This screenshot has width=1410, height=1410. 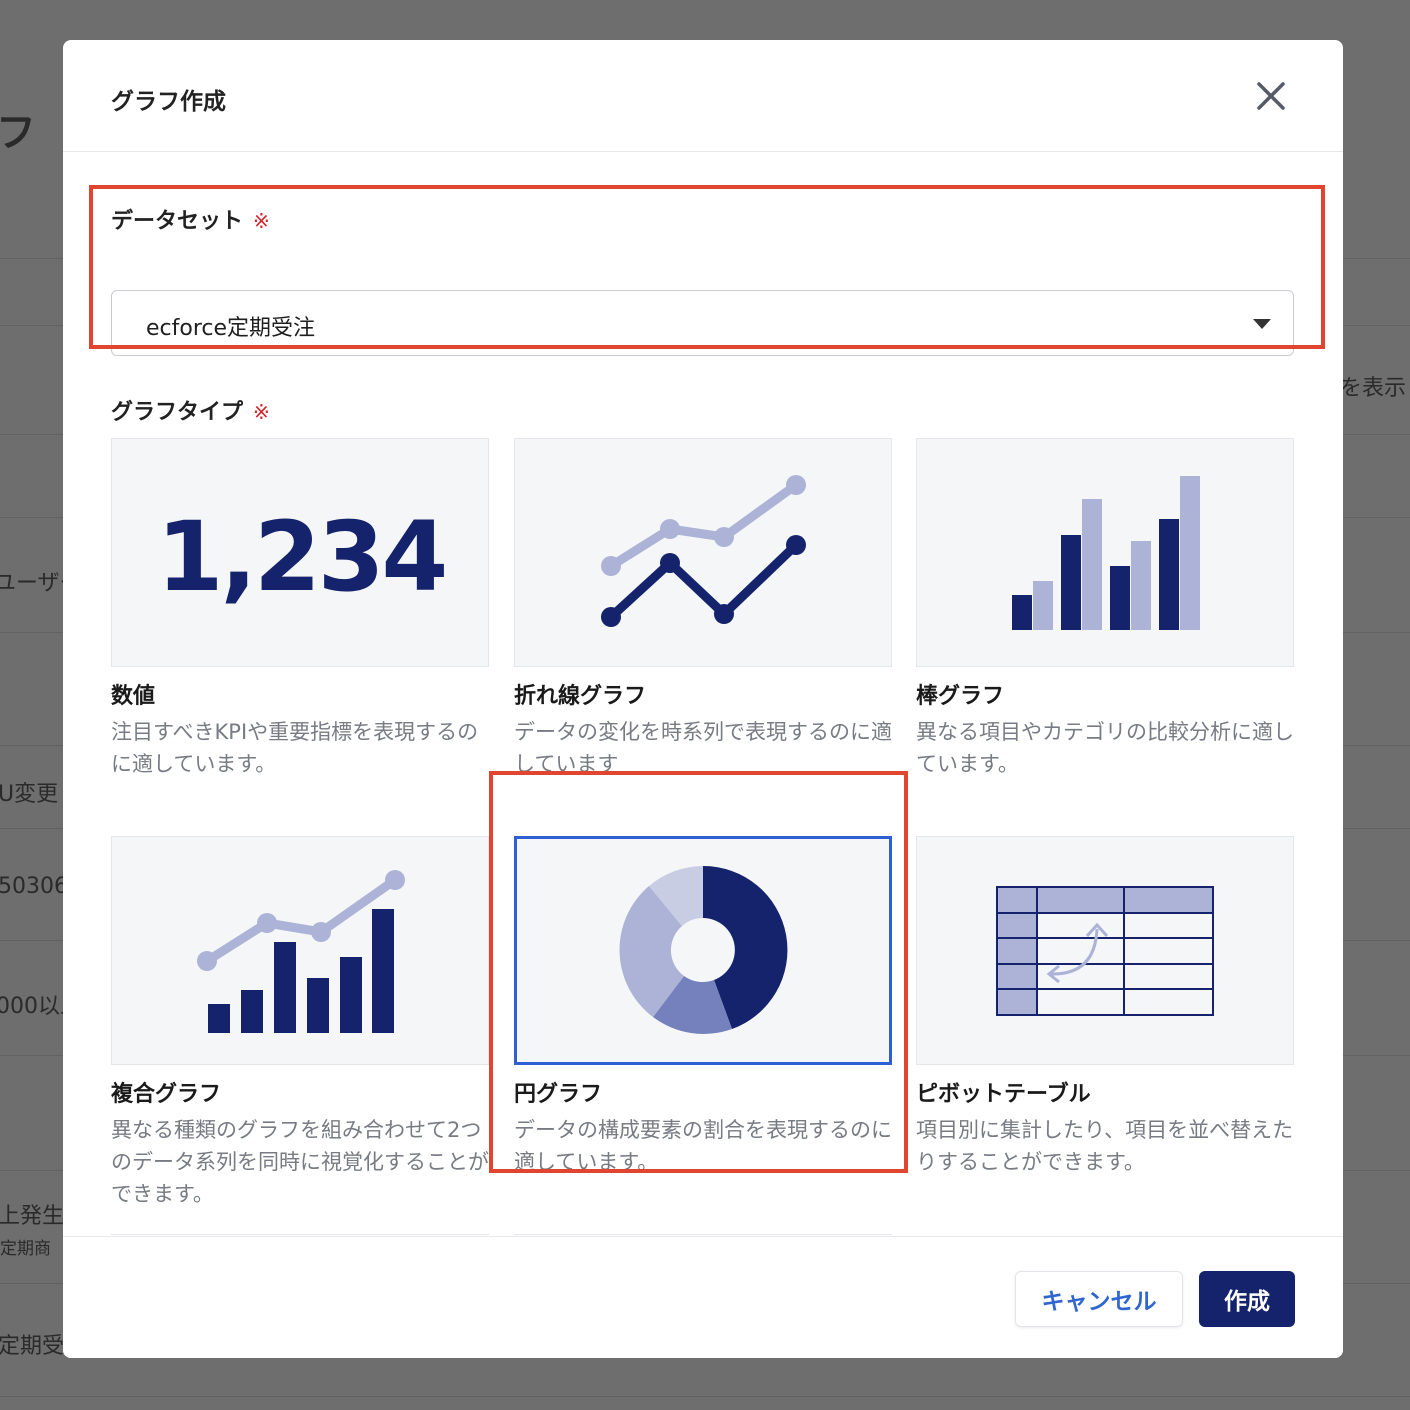 I want to click on bg-text: 定期商, so click(x=25, y=1249).